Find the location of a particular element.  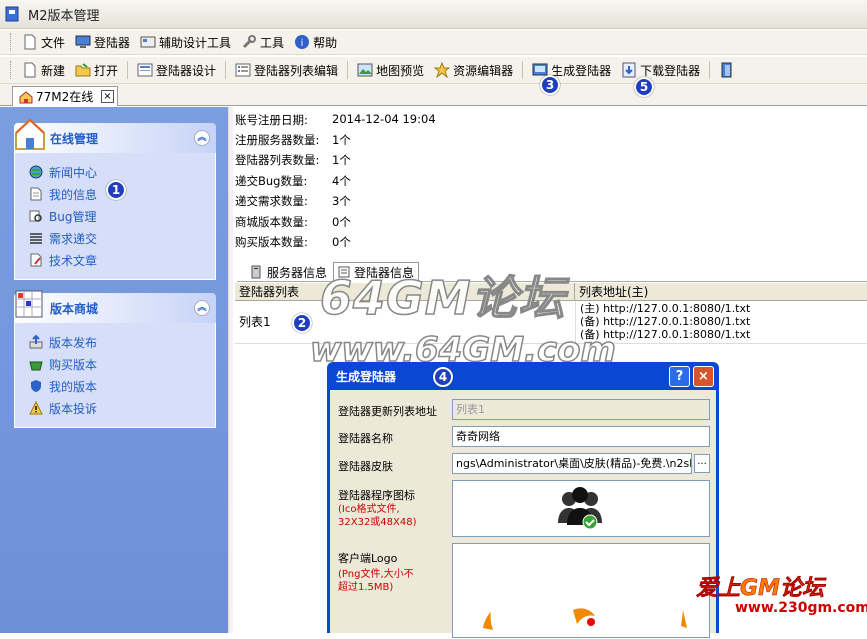

update-list-label: 登陆器更新列表地址 is located at coordinates (387, 411).